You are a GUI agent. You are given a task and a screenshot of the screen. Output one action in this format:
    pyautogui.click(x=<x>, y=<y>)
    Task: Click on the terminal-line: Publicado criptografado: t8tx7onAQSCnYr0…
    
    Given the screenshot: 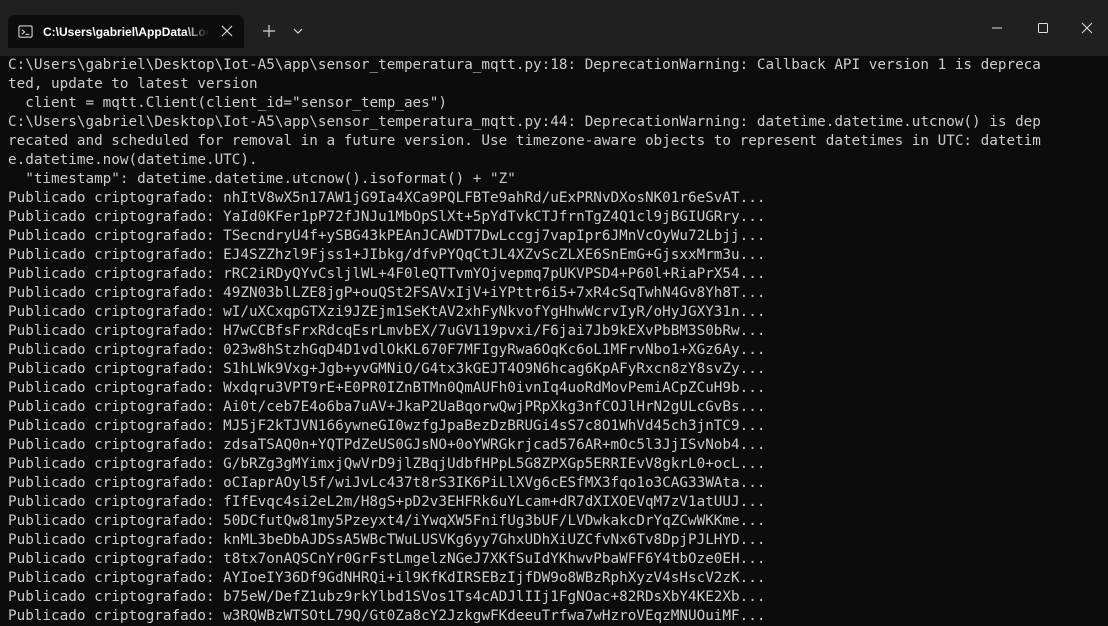 What is the action you would take?
    pyautogui.click(x=387, y=559)
    